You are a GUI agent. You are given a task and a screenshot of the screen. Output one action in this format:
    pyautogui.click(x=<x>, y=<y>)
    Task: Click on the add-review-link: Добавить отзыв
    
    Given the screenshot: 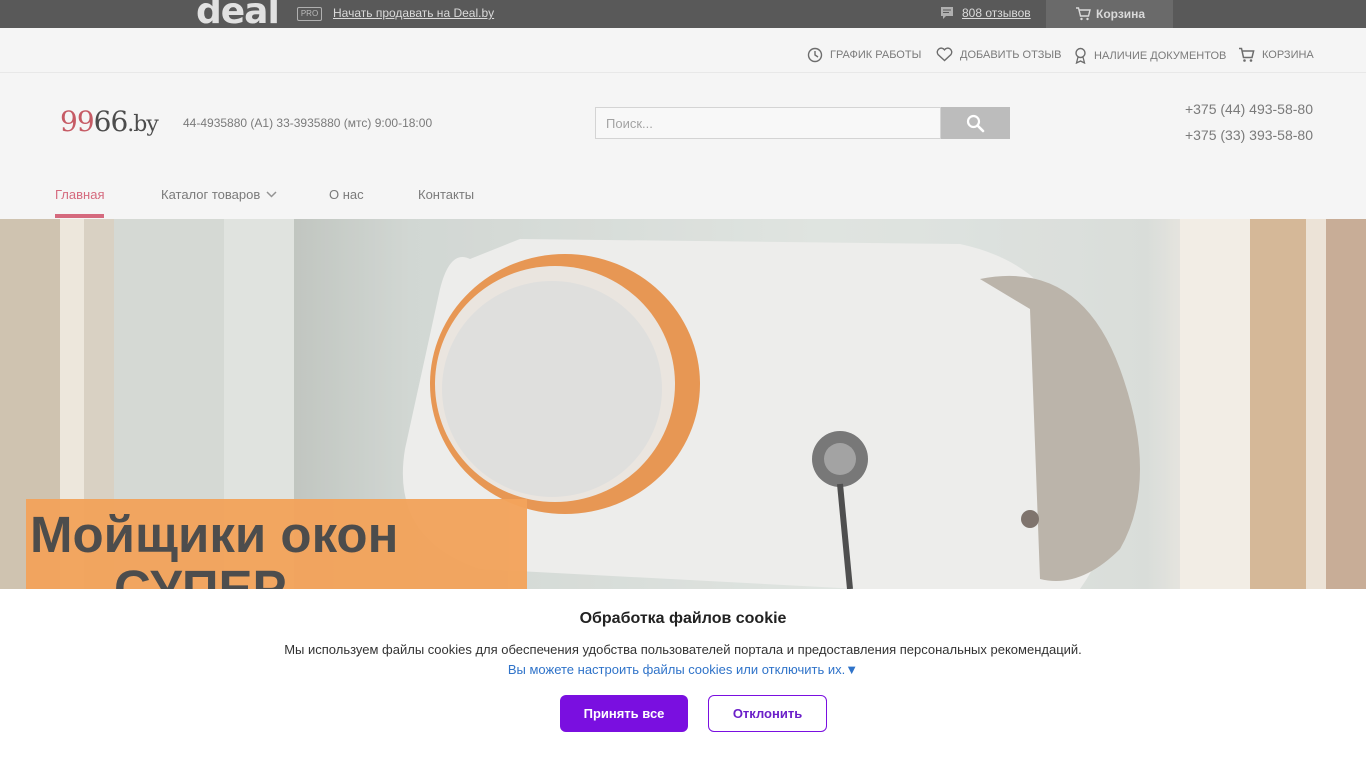 What is the action you would take?
    pyautogui.click(x=998, y=54)
    